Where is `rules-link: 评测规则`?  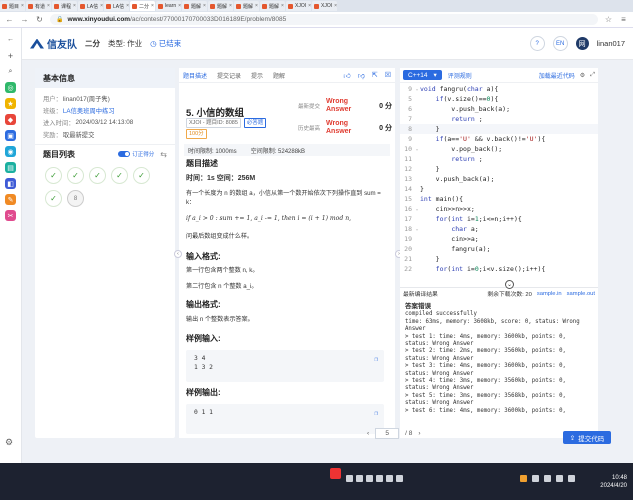 rules-link: 评测规则 is located at coordinates (460, 75).